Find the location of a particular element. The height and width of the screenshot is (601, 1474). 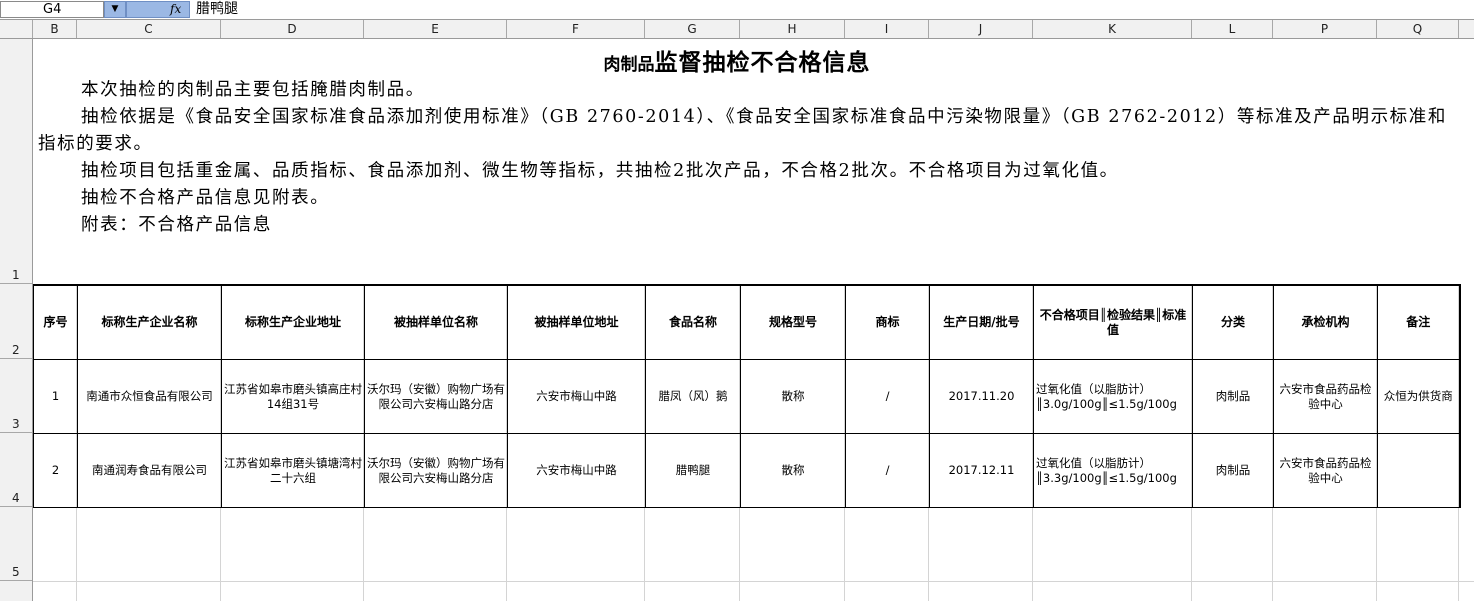

cell-manufacturer: 南通市众恒食品有限公司 is located at coordinates (149, 396).